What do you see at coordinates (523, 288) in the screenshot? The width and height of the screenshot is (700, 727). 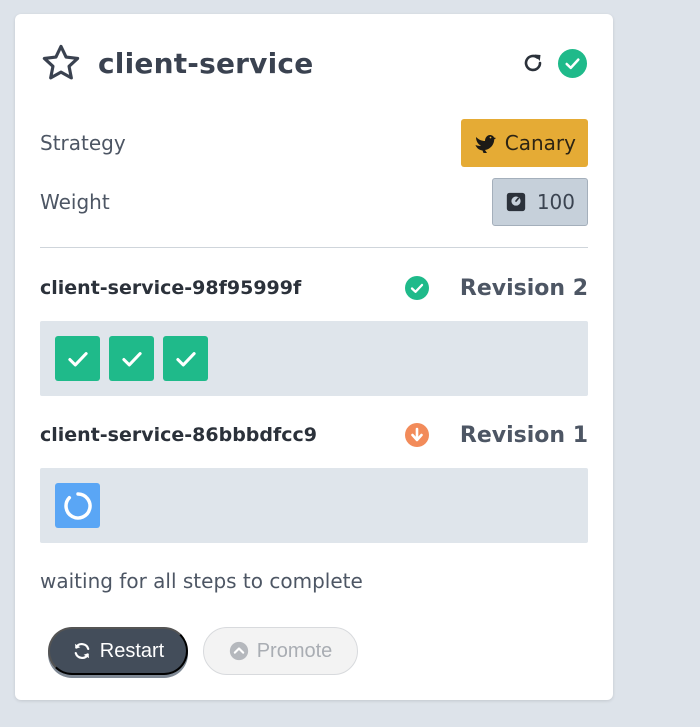 I see `revision-label: Revision 2` at bounding box center [523, 288].